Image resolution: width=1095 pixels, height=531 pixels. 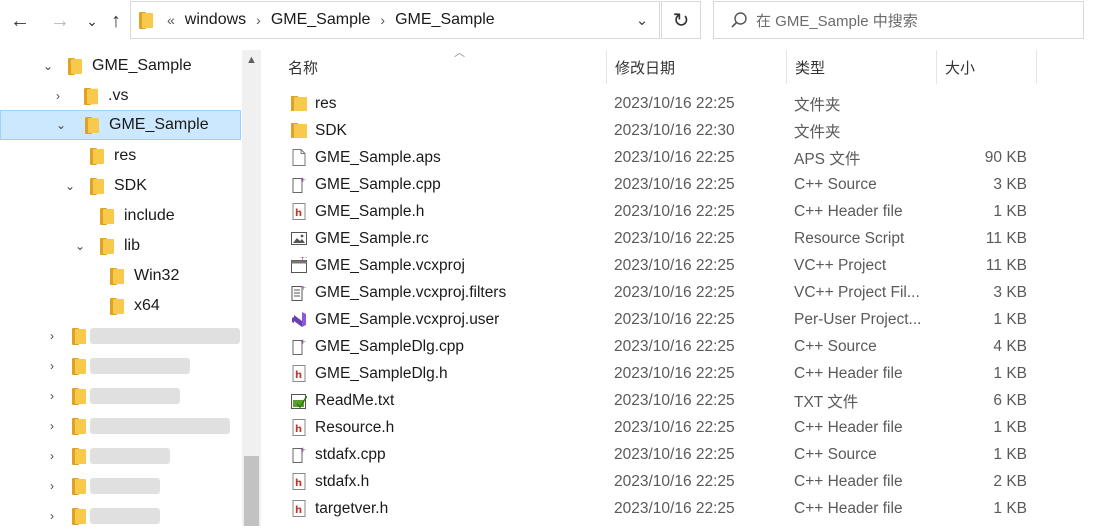 What do you see at coordinates (170, 216) in the screenshot?
I see `tree-item-include: include` at bounding box center [170, 216].